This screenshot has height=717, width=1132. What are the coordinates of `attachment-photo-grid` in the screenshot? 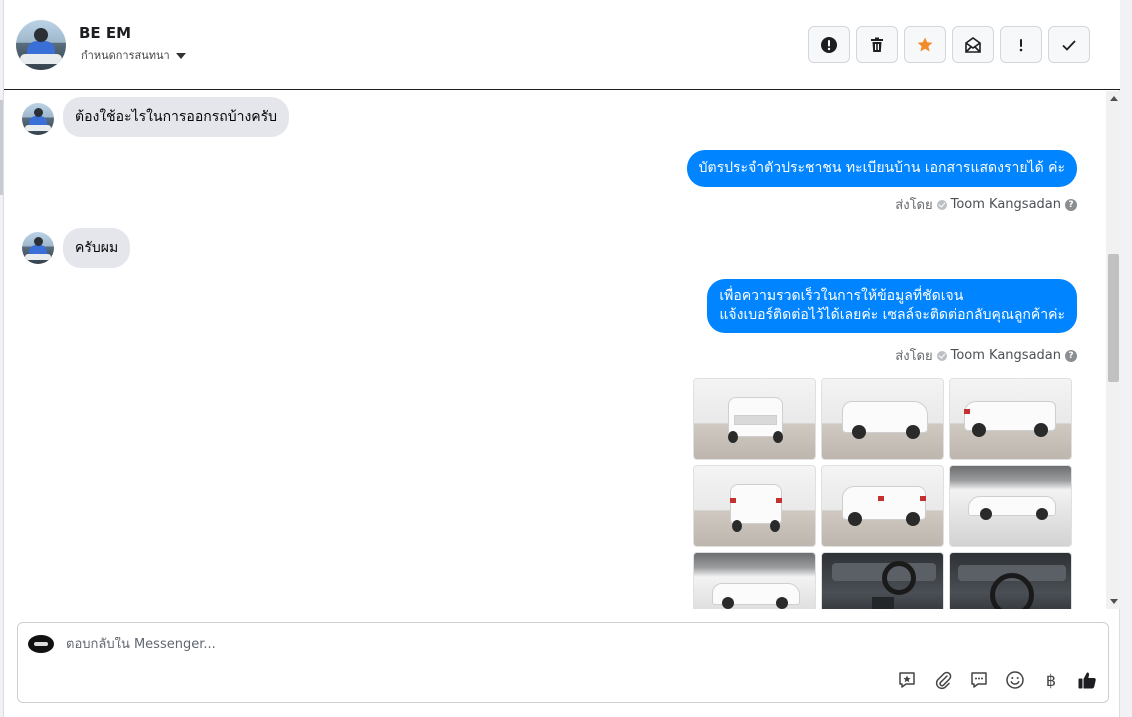 It's located at (882, 493).